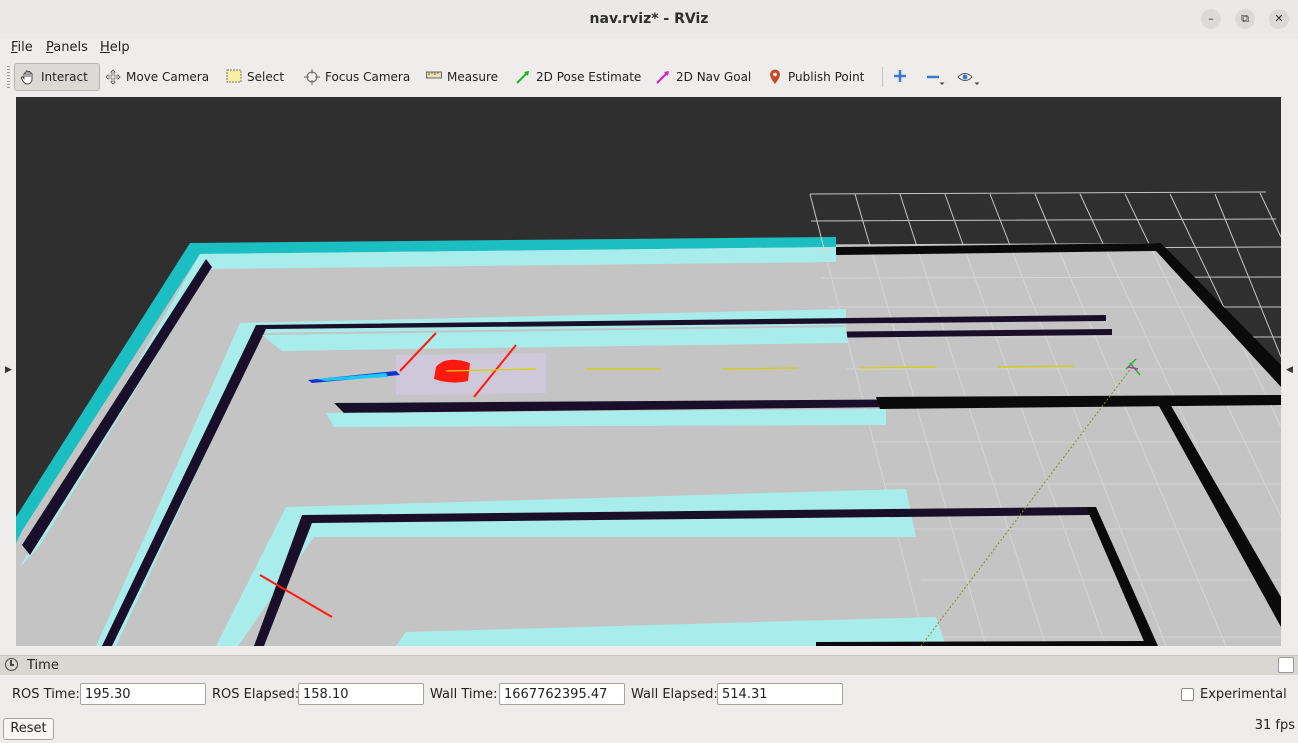 Image resolution: width=1298 pixels, height=743 pixels. I want to click on tool-2d-nav-goal-label: 2D Nav Goal, so click(714, 77).